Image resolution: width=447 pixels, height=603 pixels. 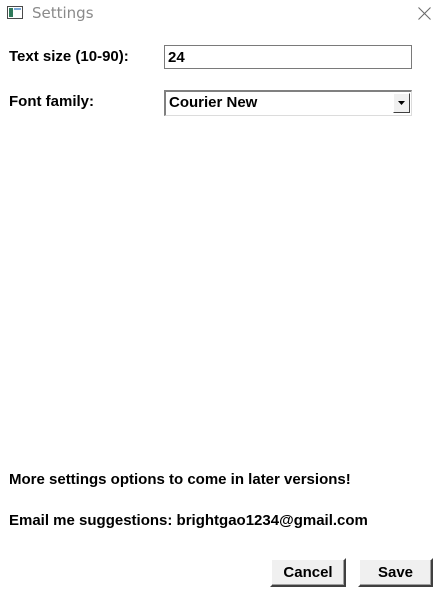 What do you see at coordinates (288, 103) in the screenshot?
I see `font-family-select: Courier New` at bounding box center [288, 103].